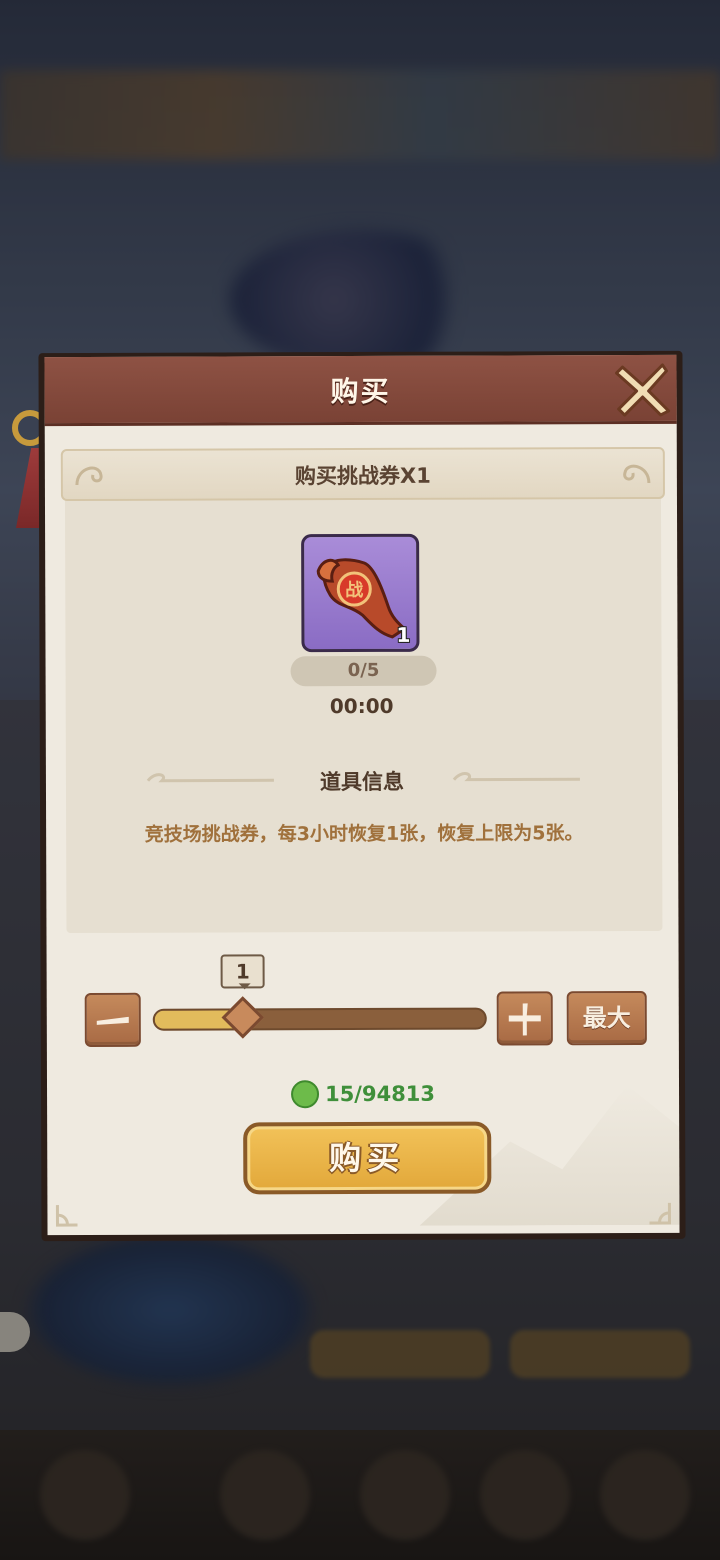  I want to click on increase-button, so click(524, 1018).